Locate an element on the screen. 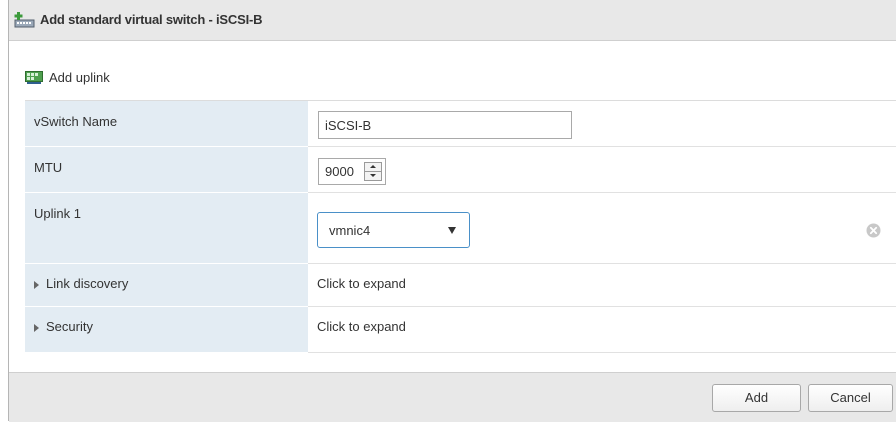 This screenshot has height=422, width=896. dialog-footer: Add Cancel is located at coordinates (452, 397).